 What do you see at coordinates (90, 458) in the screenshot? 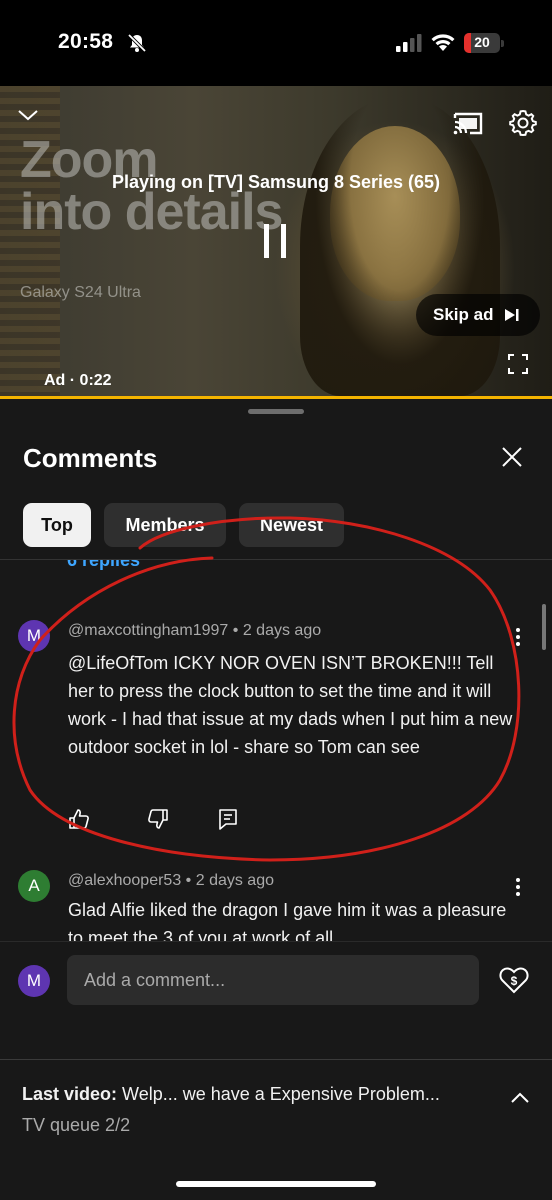
I see `comments-title: Comments` at bounding box center [90, 458].